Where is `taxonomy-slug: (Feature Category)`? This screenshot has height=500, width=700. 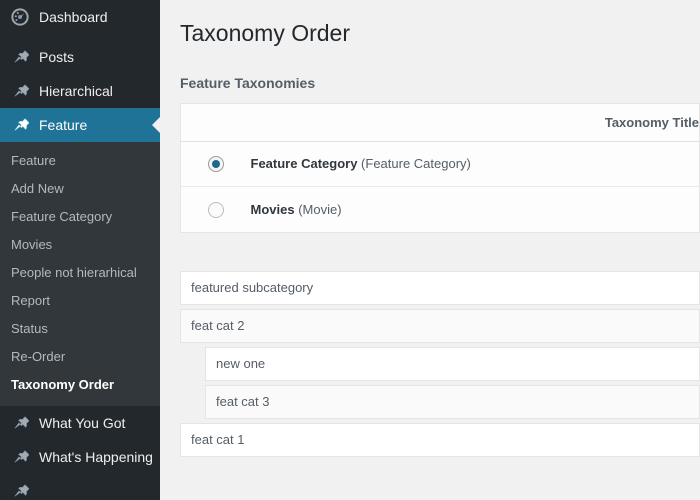
taxonomy-slug: (Feature Category) is located at coordinates (416, 164).